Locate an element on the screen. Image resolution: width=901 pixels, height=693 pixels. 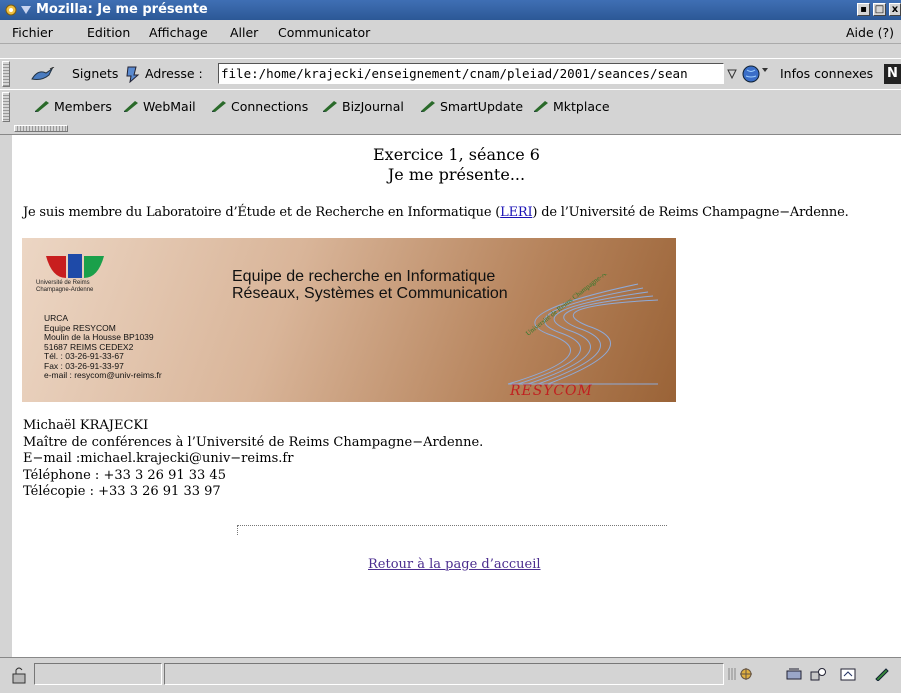
bookmark-connections-label: Connections is located at coordinates (270, 106).